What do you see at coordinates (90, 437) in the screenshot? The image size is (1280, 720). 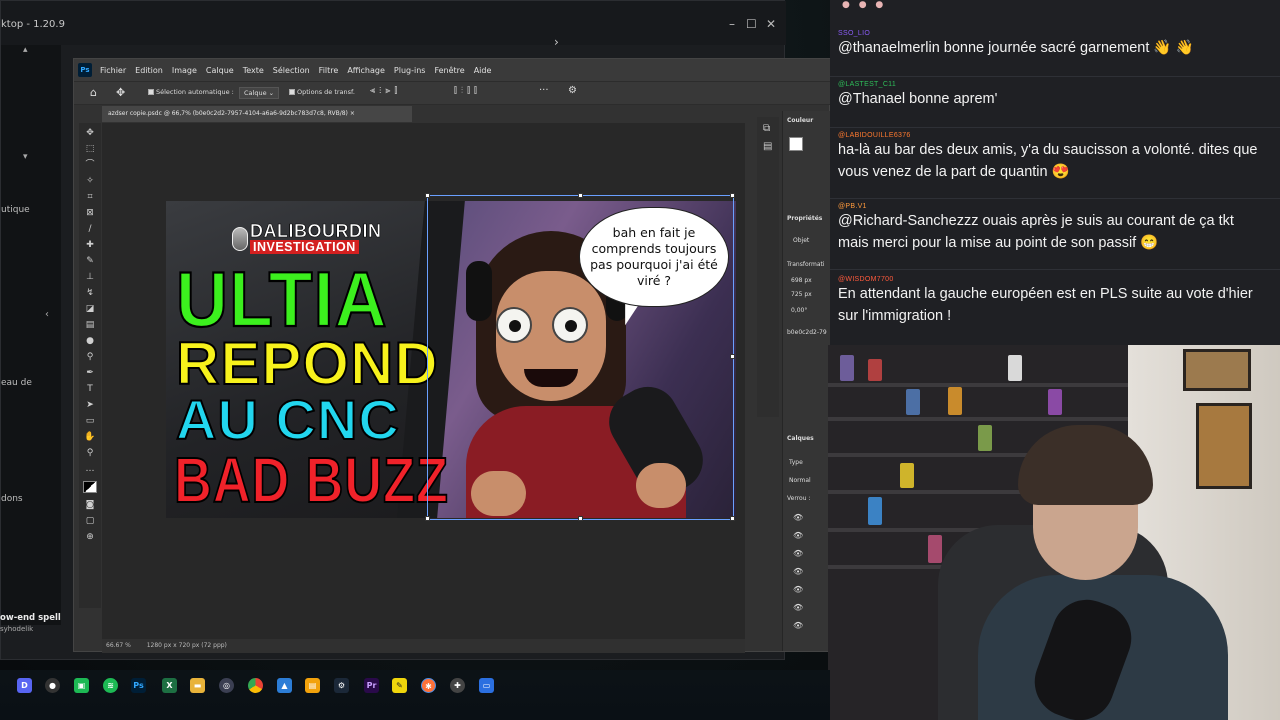 I see `hand-icon: ✋` at bounding box center [90, 437].